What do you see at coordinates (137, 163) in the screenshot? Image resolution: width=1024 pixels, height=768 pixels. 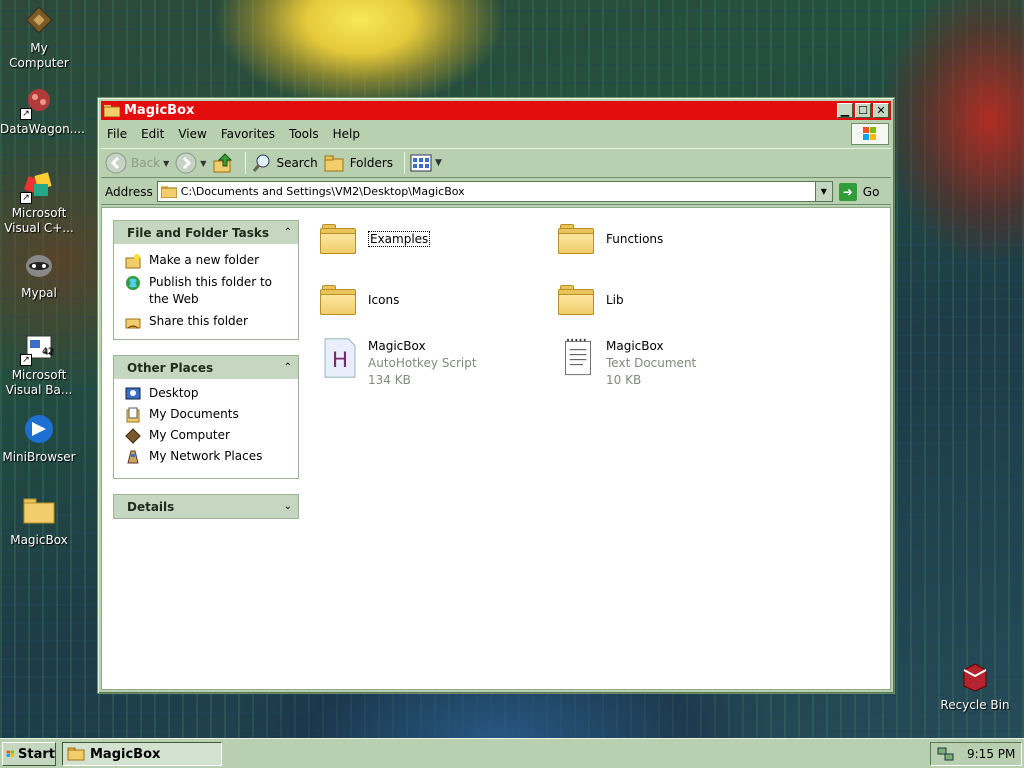 I see `back-button: Back ▼` at bounding box center [137, 163].